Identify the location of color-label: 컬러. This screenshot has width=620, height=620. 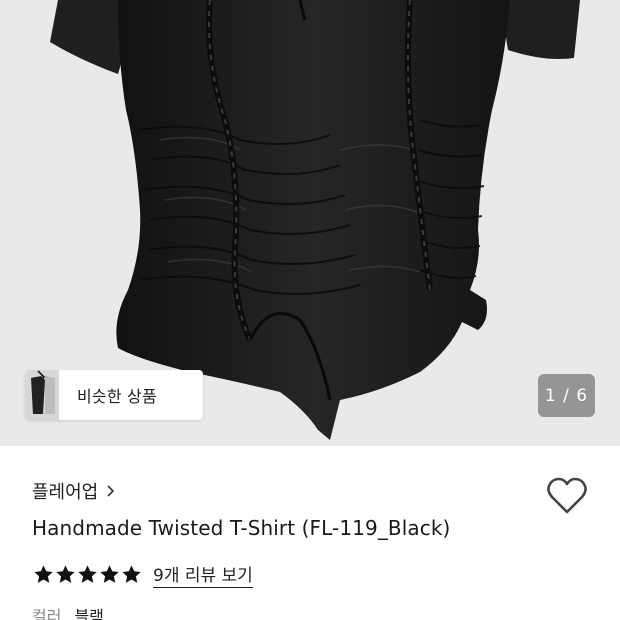
(47, 613).